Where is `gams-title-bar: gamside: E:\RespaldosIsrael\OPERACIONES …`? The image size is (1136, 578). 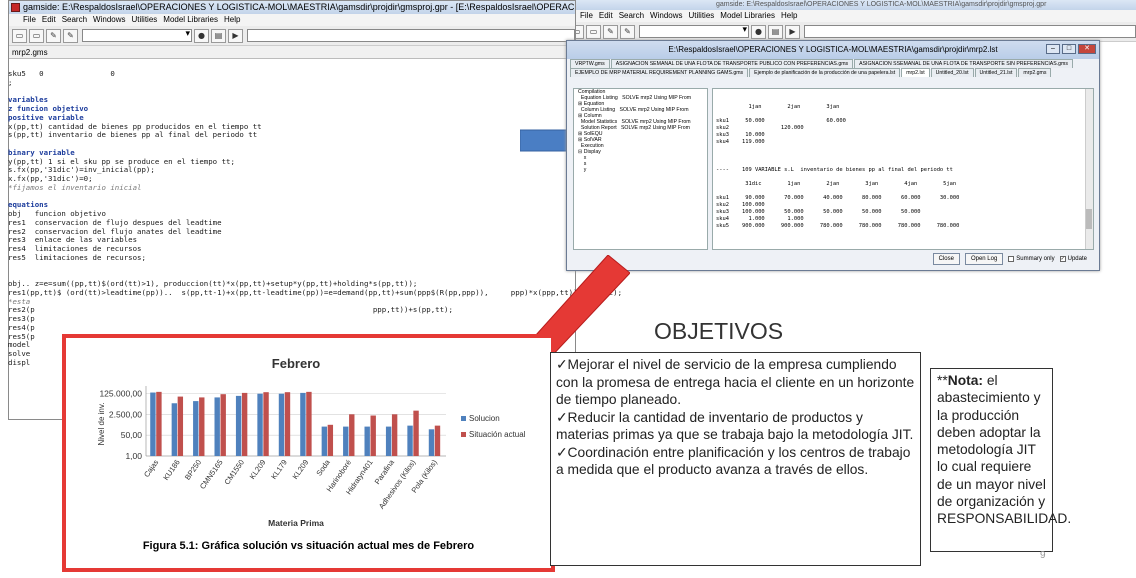
gams-title-bar: gamside: E:\RespaldosIsrael\OPERACIONES … is located at coordinates (292, 7).